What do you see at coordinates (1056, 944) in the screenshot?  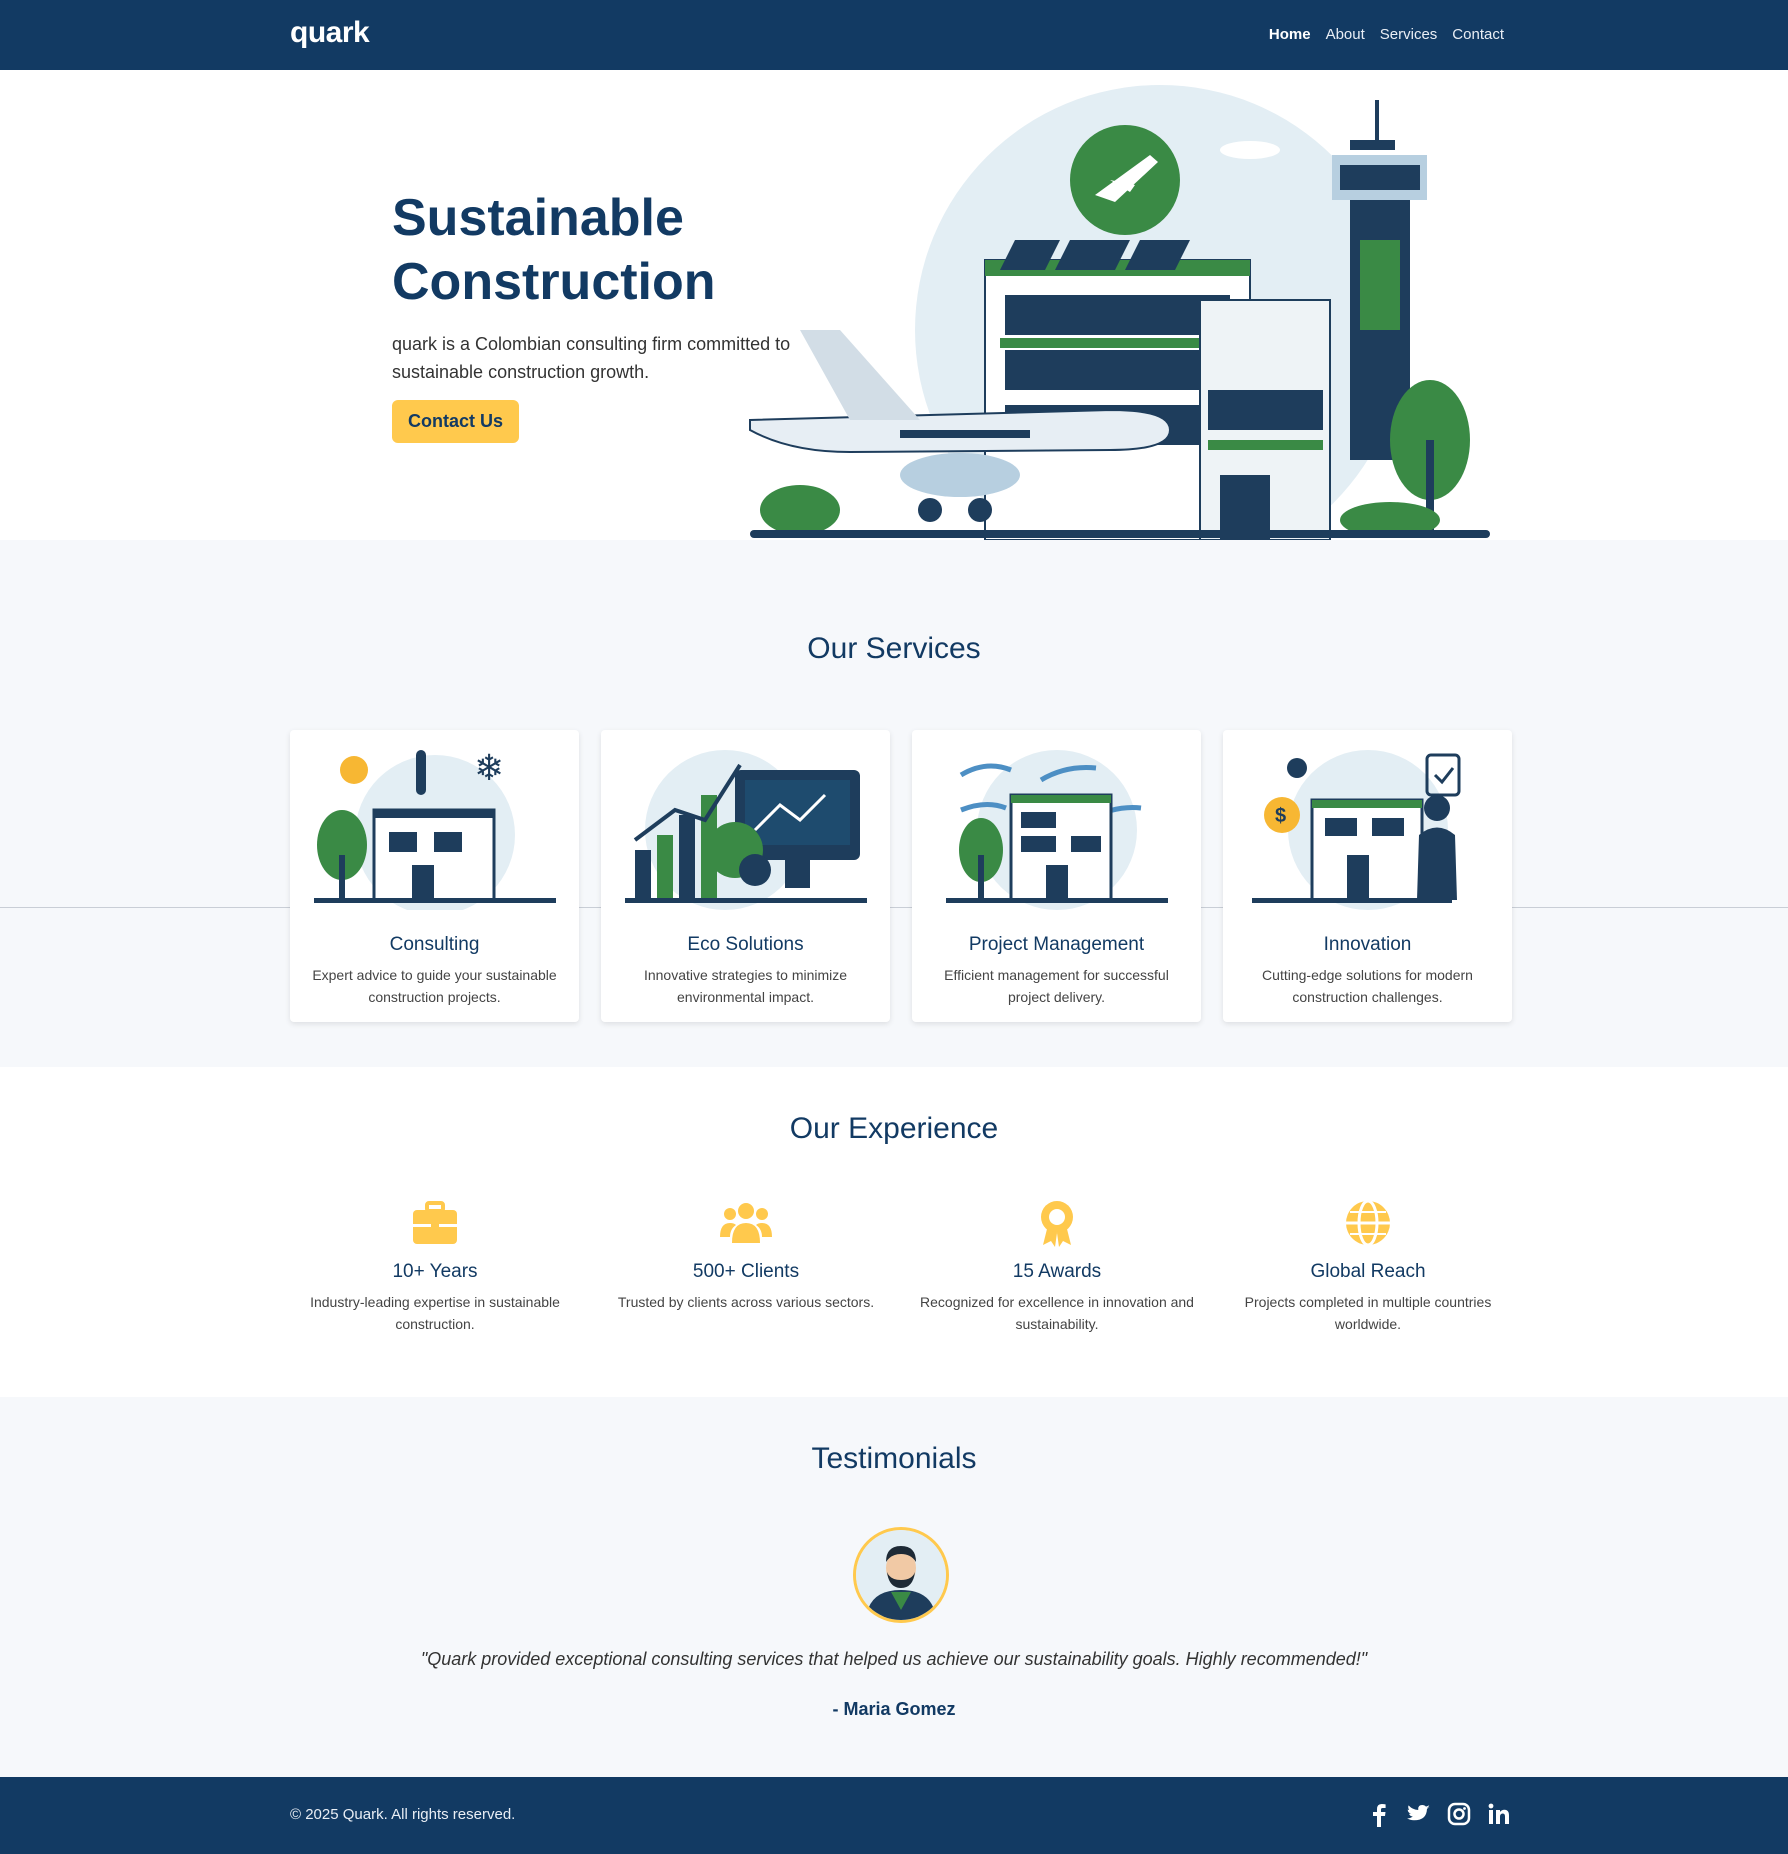 I see `card-title: Project Management` at bounding box center [1056, 944].